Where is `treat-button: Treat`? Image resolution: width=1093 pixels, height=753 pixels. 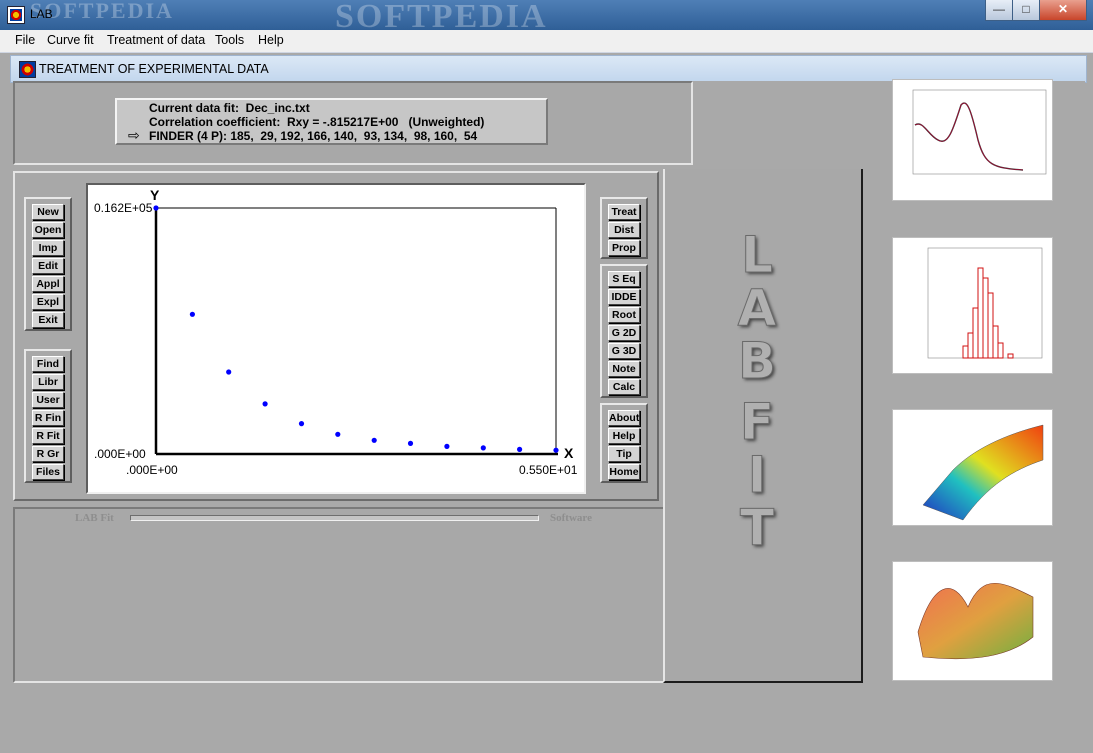 treat-button: Treat is located at coordinates (624, 212).